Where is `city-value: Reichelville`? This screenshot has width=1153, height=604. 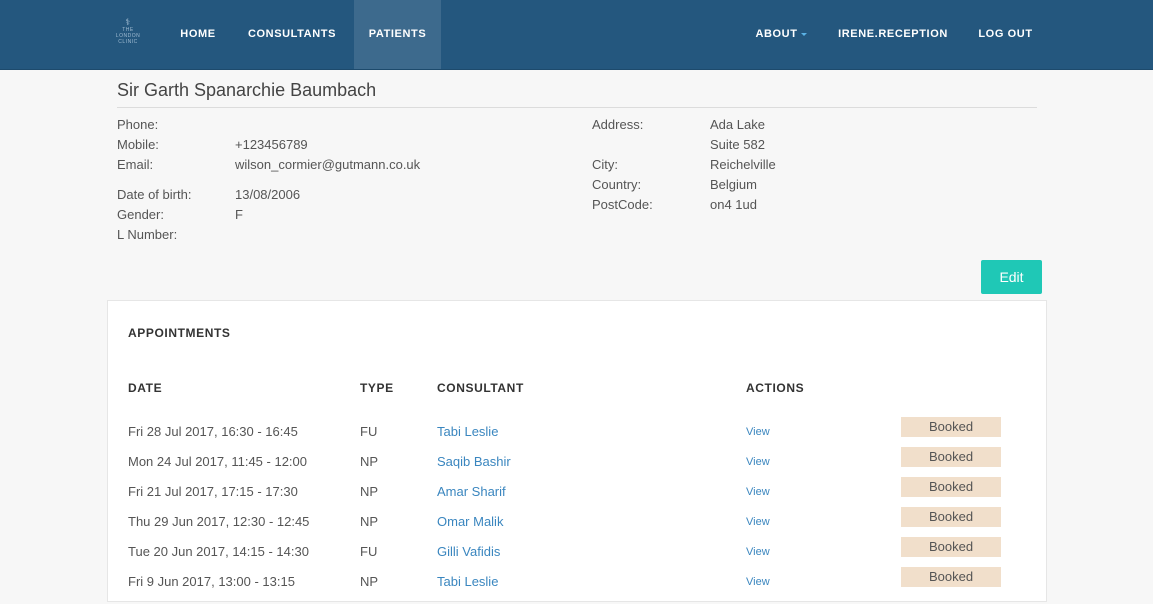 city-value: Reichelville is located at coordinates (743, 164).